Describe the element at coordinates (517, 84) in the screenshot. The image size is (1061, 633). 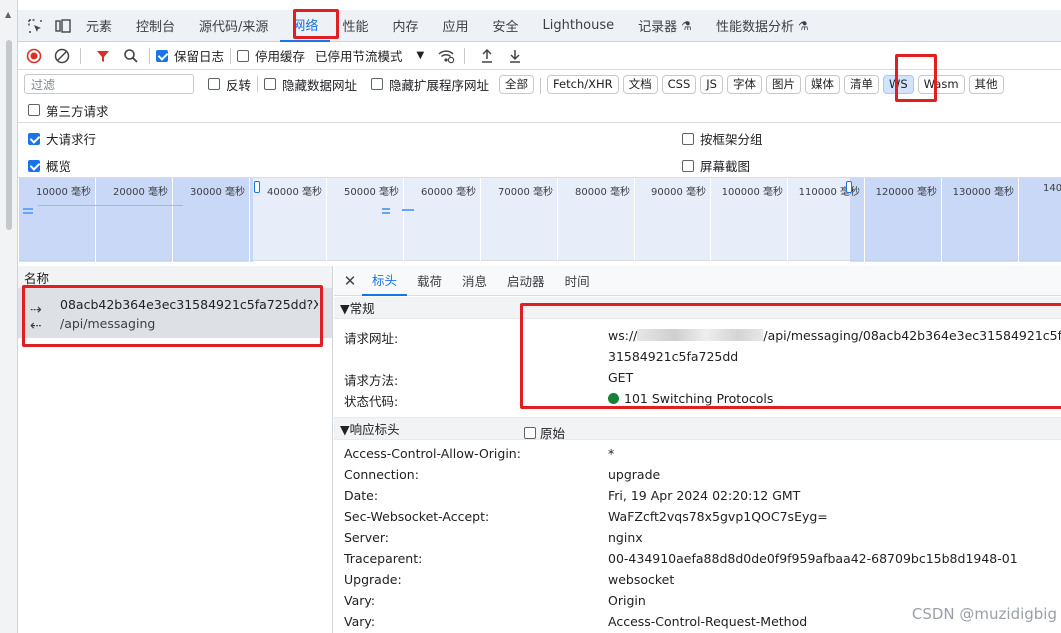
I see `filter-all: 全部` at that location.